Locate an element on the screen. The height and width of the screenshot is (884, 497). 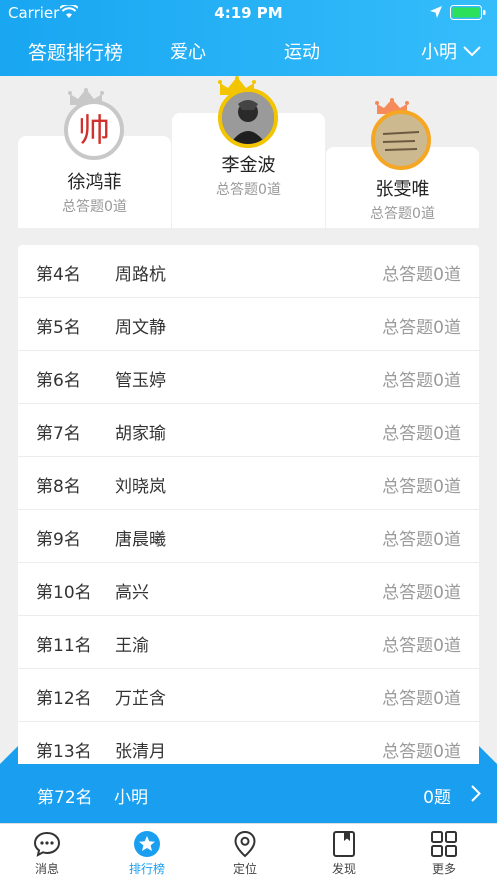
tab-label-discover: 发现 is located at coordinates (343, 869).